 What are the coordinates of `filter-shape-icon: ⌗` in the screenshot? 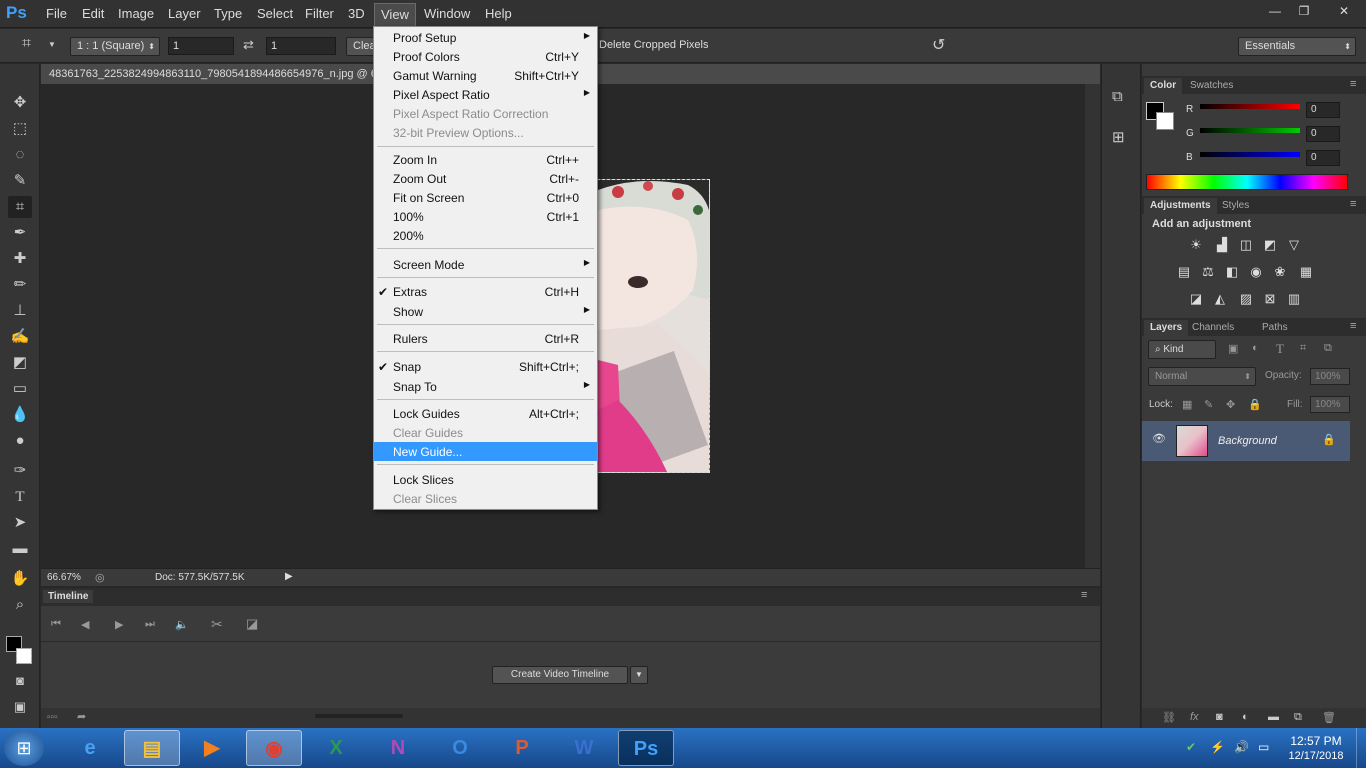 It's located at (1303, 348).